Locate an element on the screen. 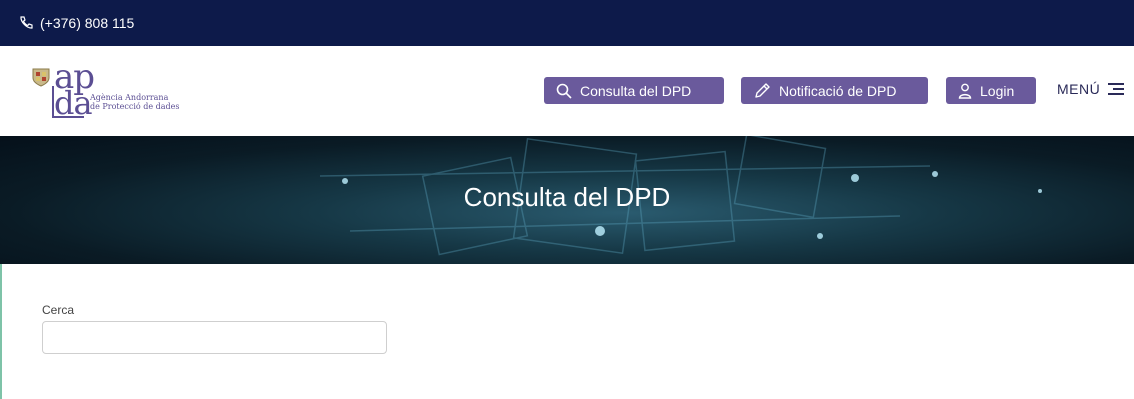  user-icon is located at coordinates (965, 91).